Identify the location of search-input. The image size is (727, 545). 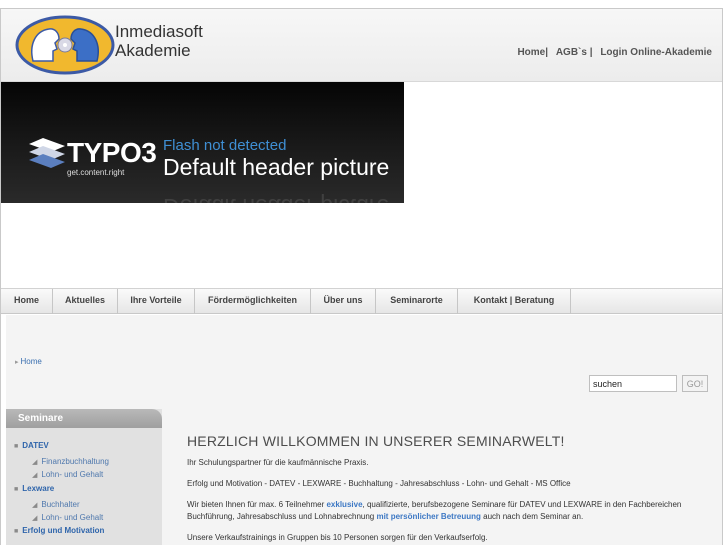
(633, 383).